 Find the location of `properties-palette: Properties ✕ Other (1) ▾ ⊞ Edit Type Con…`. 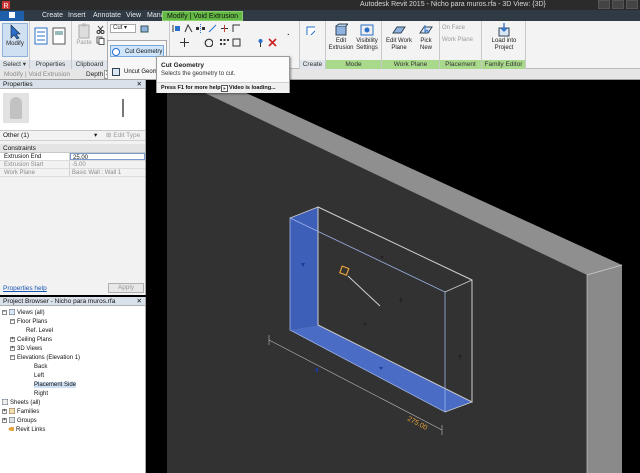

properties-palette: Properties ✕ Other (1) ▾ ⊞ Edit Type Con… is located at coordinates (73, 187).